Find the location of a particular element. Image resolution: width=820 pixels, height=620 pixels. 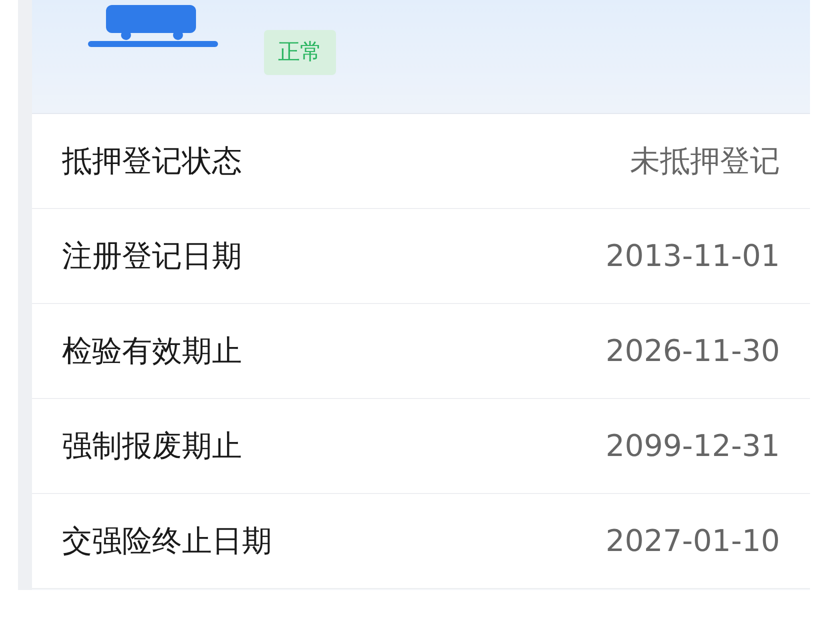

row-value: 2027-01-10 is located at coordinates (693, 541).